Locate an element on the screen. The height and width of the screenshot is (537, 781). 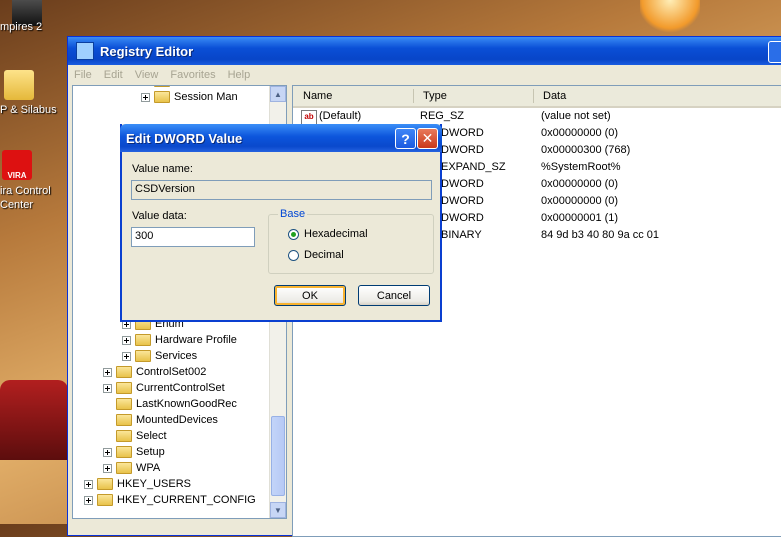
cancel-button: Cancel is located at coordinates (394, 295).